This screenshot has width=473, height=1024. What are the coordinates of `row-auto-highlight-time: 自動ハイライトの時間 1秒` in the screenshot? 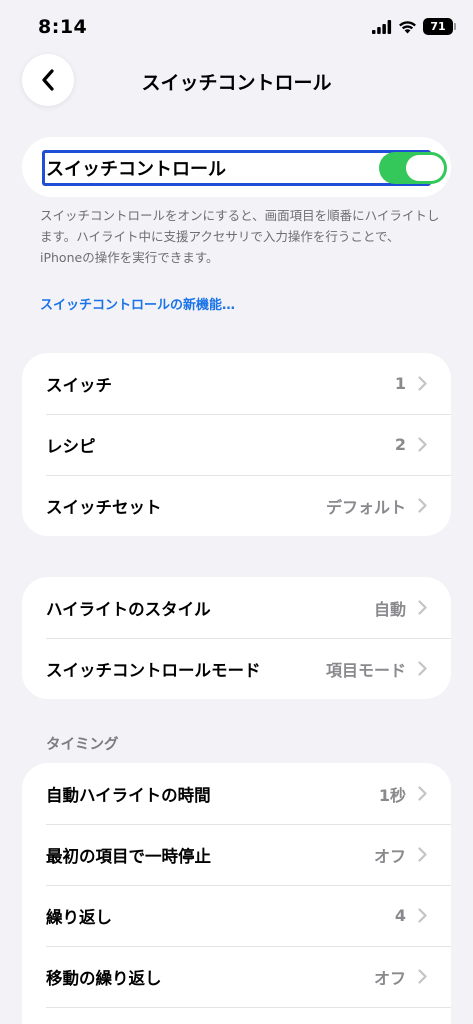 It's located at (236, 793).